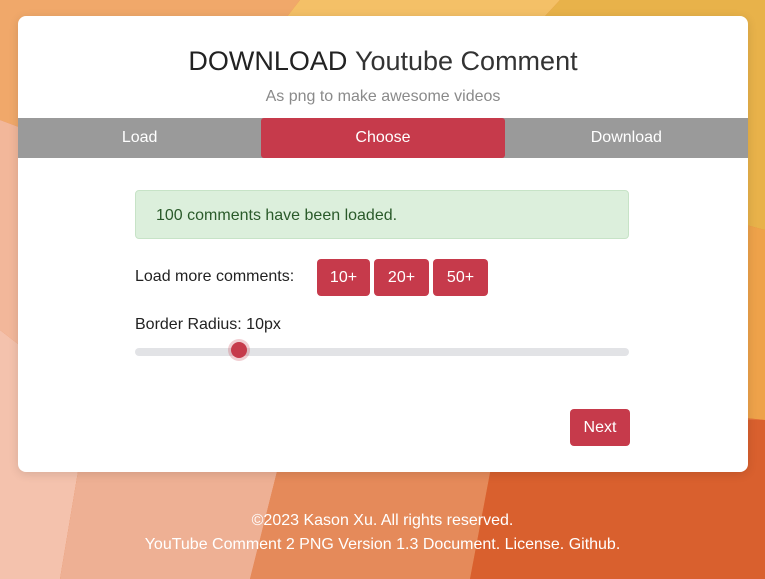  I want to click on next-button: Next, so click(600, 427).